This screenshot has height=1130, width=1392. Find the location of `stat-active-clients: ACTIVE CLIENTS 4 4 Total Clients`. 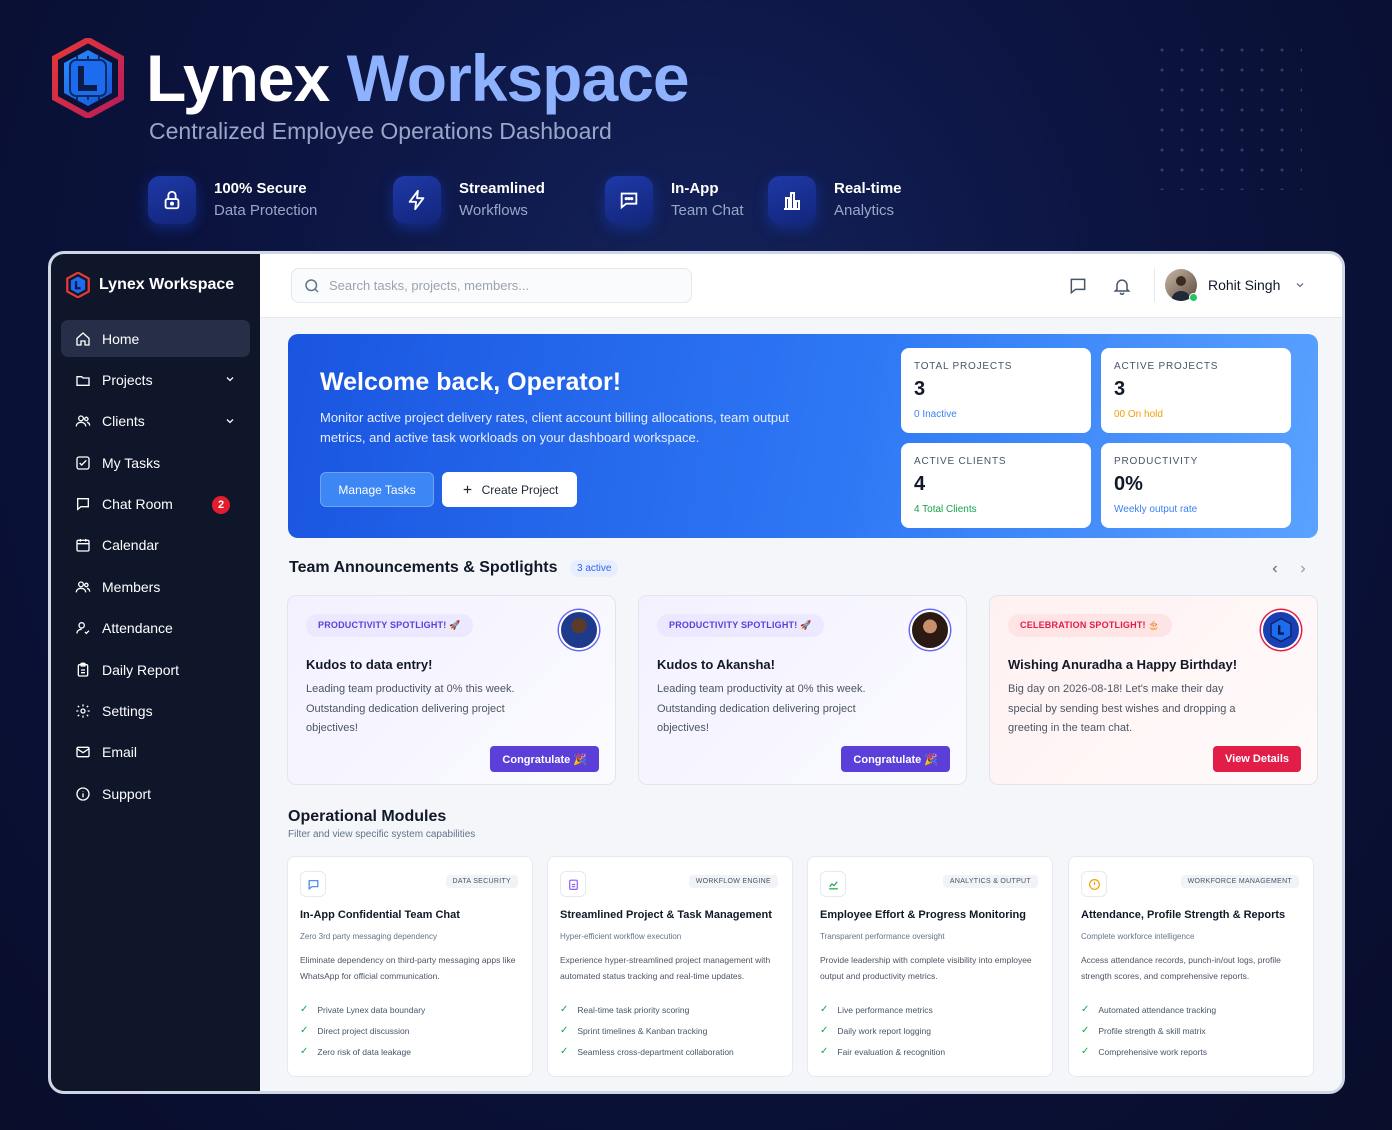

stat-active-clients: ACTIVE CLIENTS 4 4 Total Clients is located at coordinates (996, 485).